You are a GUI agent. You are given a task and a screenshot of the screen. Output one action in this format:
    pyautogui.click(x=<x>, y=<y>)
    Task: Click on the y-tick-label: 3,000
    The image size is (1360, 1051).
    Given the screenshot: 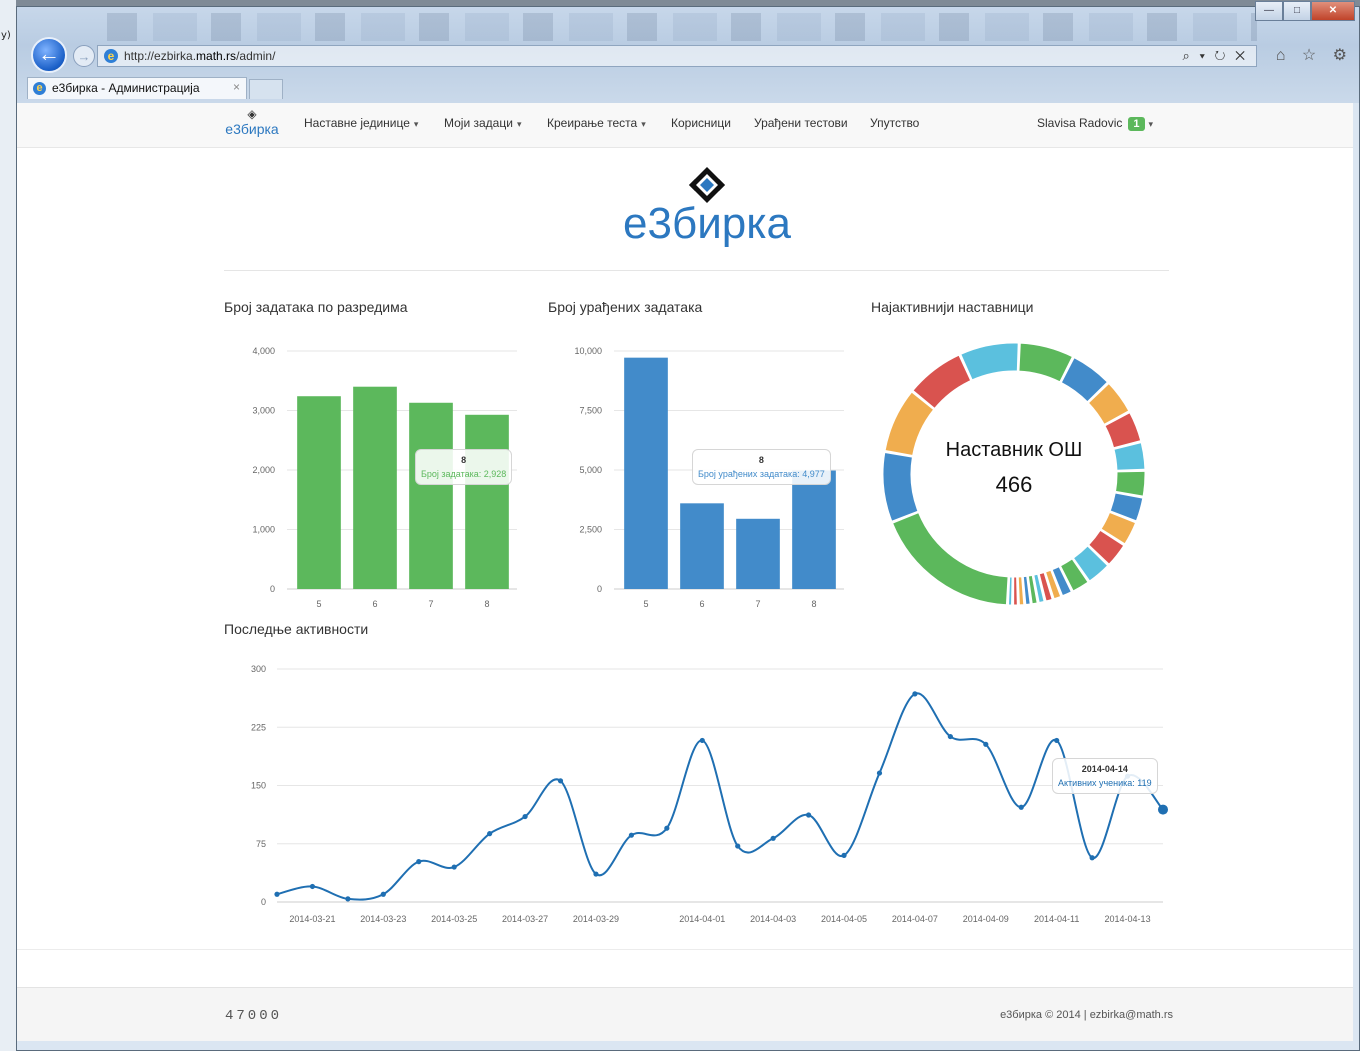 What is the action you would take?
    pyautogui.click(x=263, y=411)
    